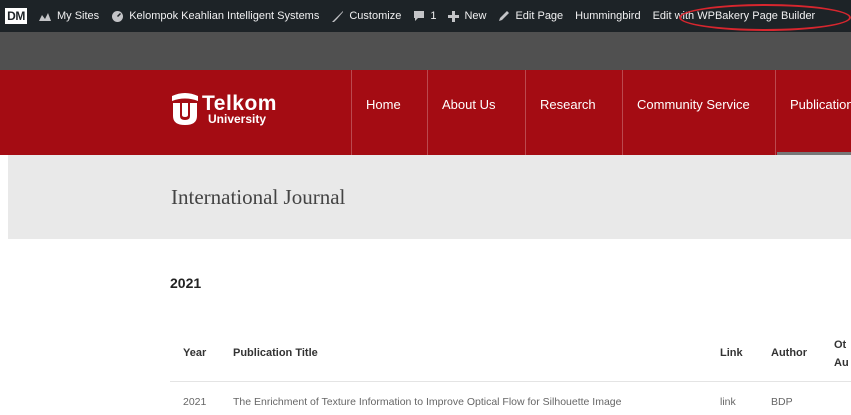 Image resolution: width=851 pixels, height=415 pixels. What do you see at coordinates (239, 103) in the screenshot?
I see `logo-line1: Telkom` at bounding box center [239, 103].